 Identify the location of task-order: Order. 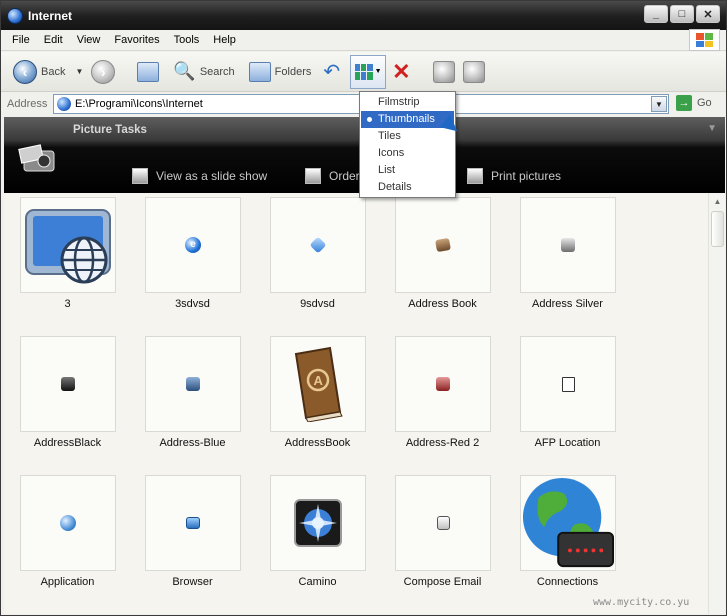
(332, 176).